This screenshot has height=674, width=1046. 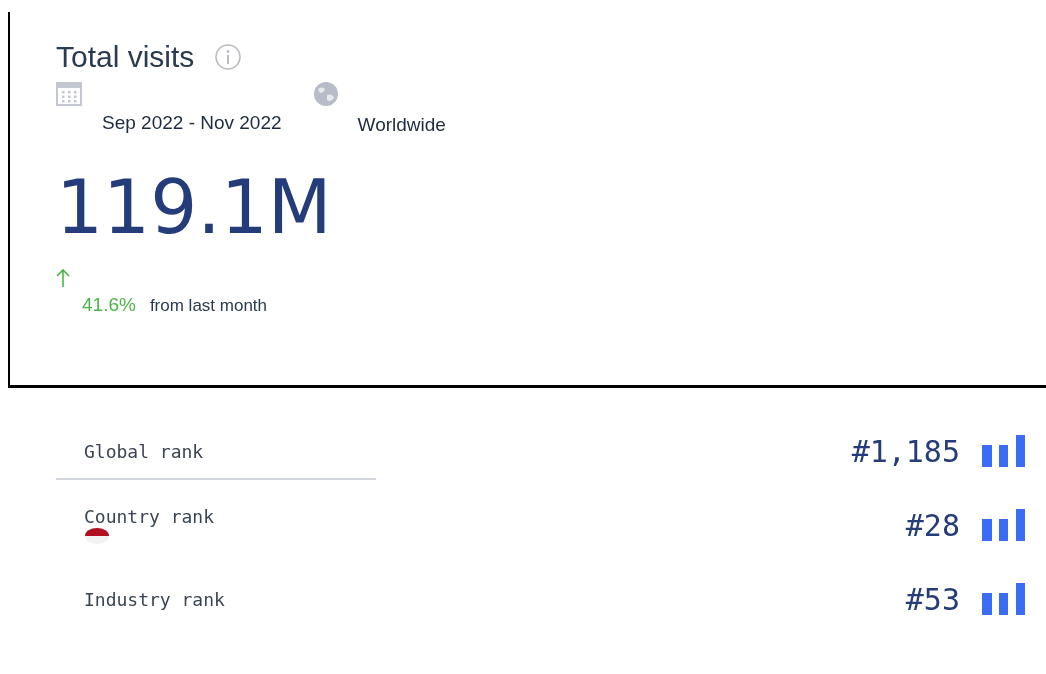 What do you see at coordinates (63, 278) in the screenshot?
I see `up-arrow-icon` at bounding box center [63, 278].